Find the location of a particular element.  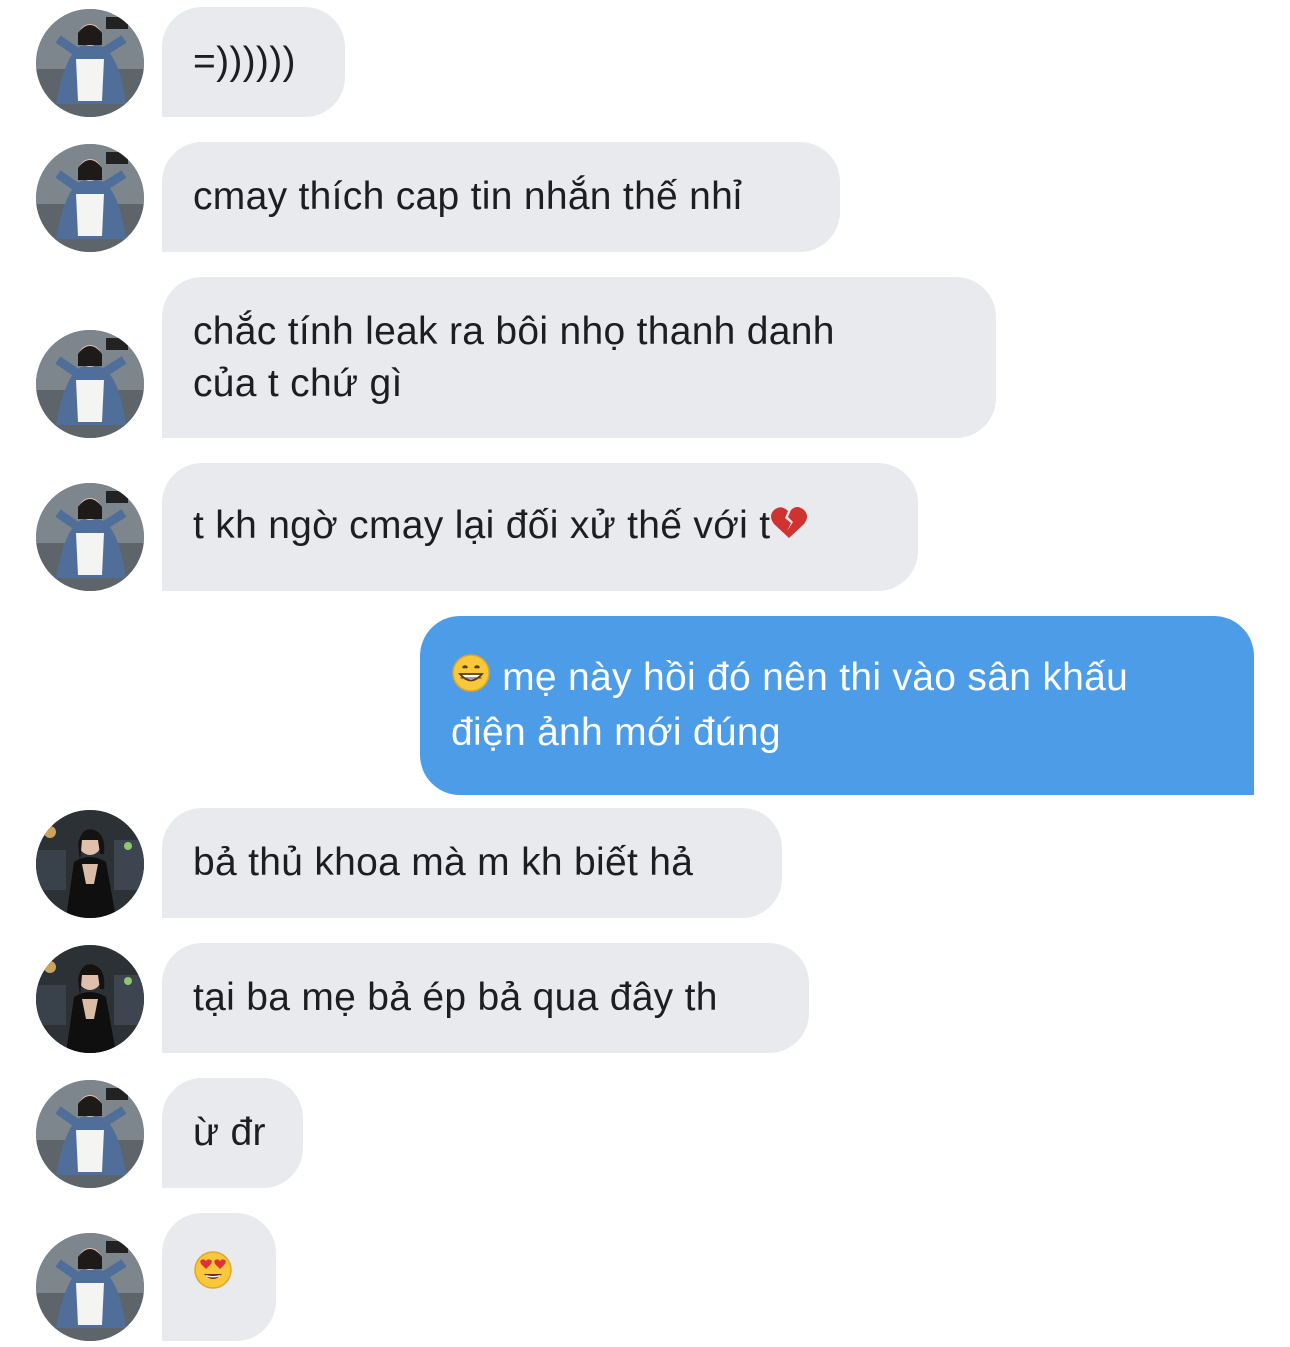

message-text-line: t kh ngờ cmay lại đối xử thế với t is located at coordinates (540, 527).